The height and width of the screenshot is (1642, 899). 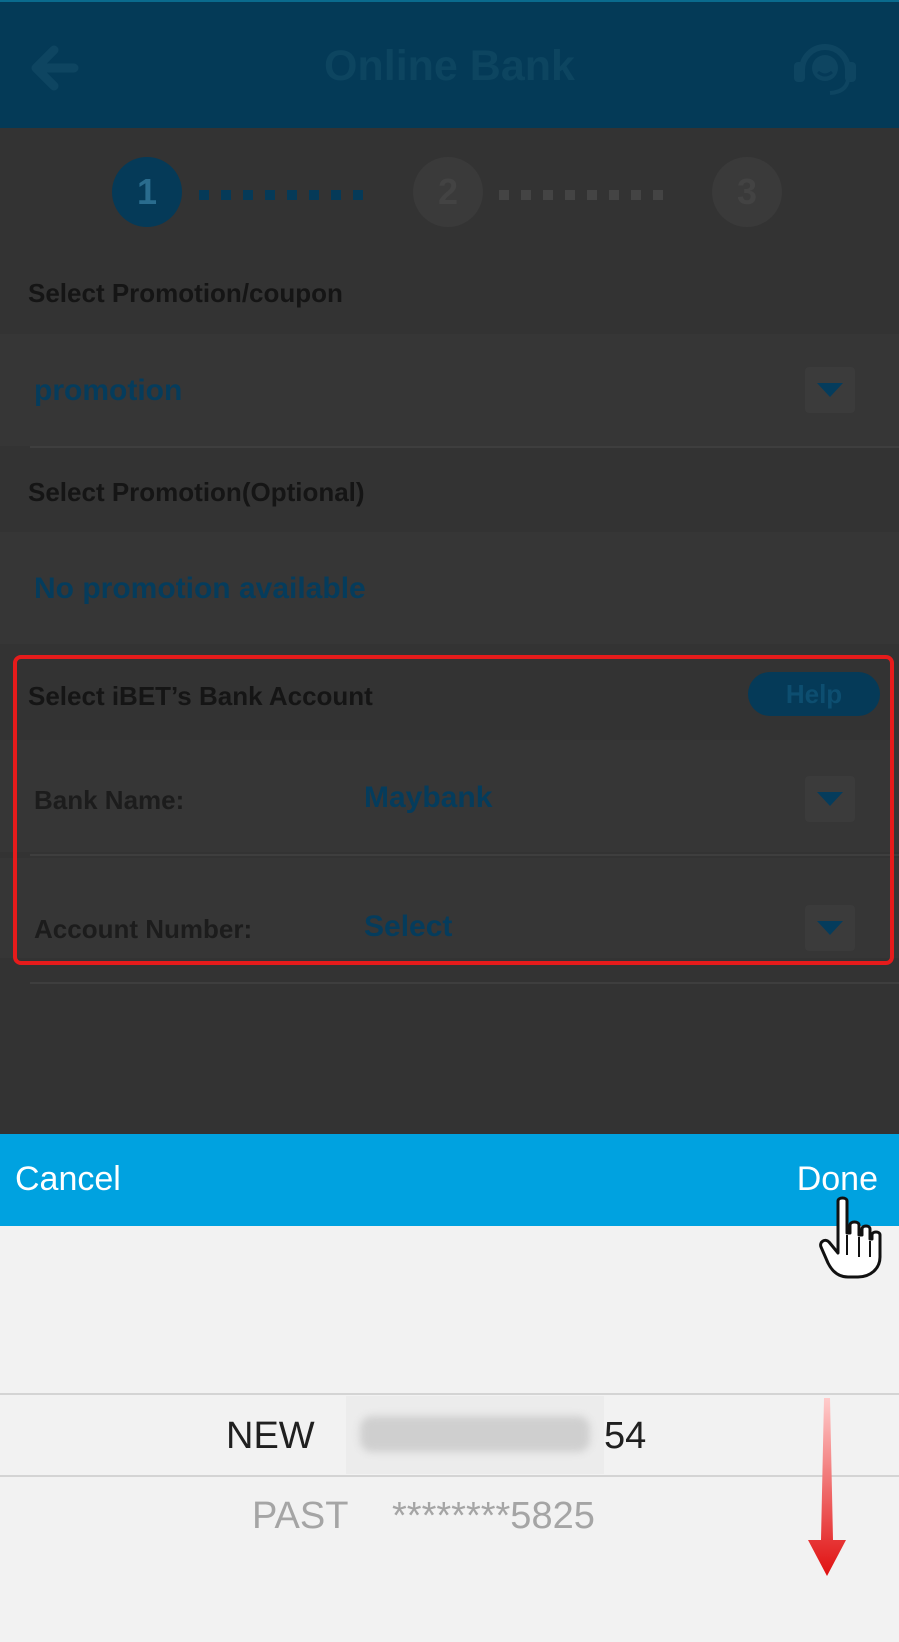 What do you see at coordinates (196, 492) in the screenshot?
I see `promotion-optional-label: Select Promotion(Optional)` at bounding box center [196, 492].